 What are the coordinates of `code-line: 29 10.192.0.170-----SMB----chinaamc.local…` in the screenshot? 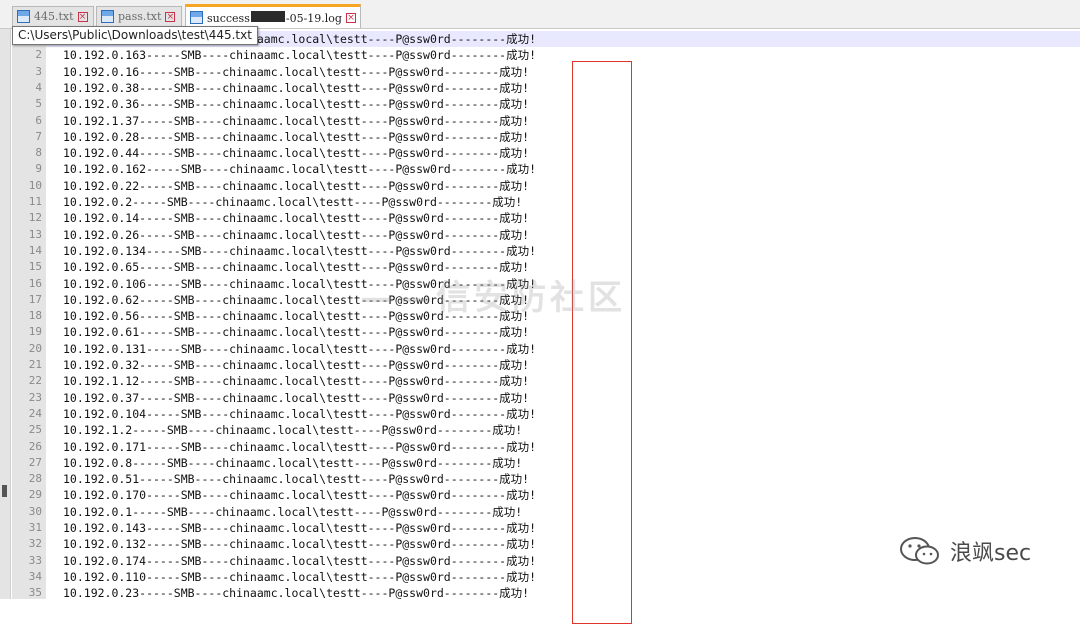 It's located at (554, 495).